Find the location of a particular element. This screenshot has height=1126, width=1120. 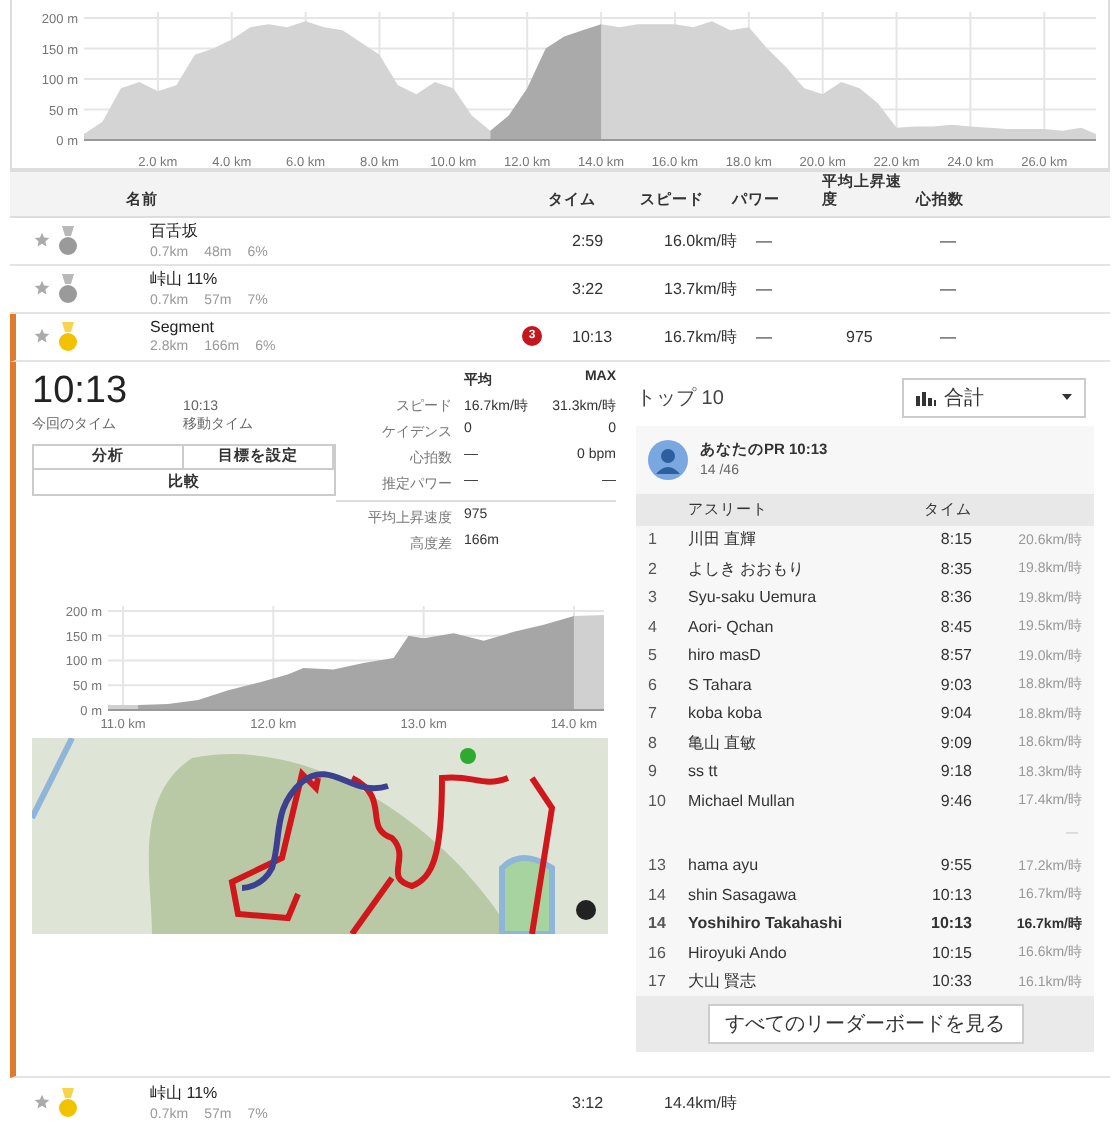

rank-cell-text: 13 is located at coordinates (658, 865).